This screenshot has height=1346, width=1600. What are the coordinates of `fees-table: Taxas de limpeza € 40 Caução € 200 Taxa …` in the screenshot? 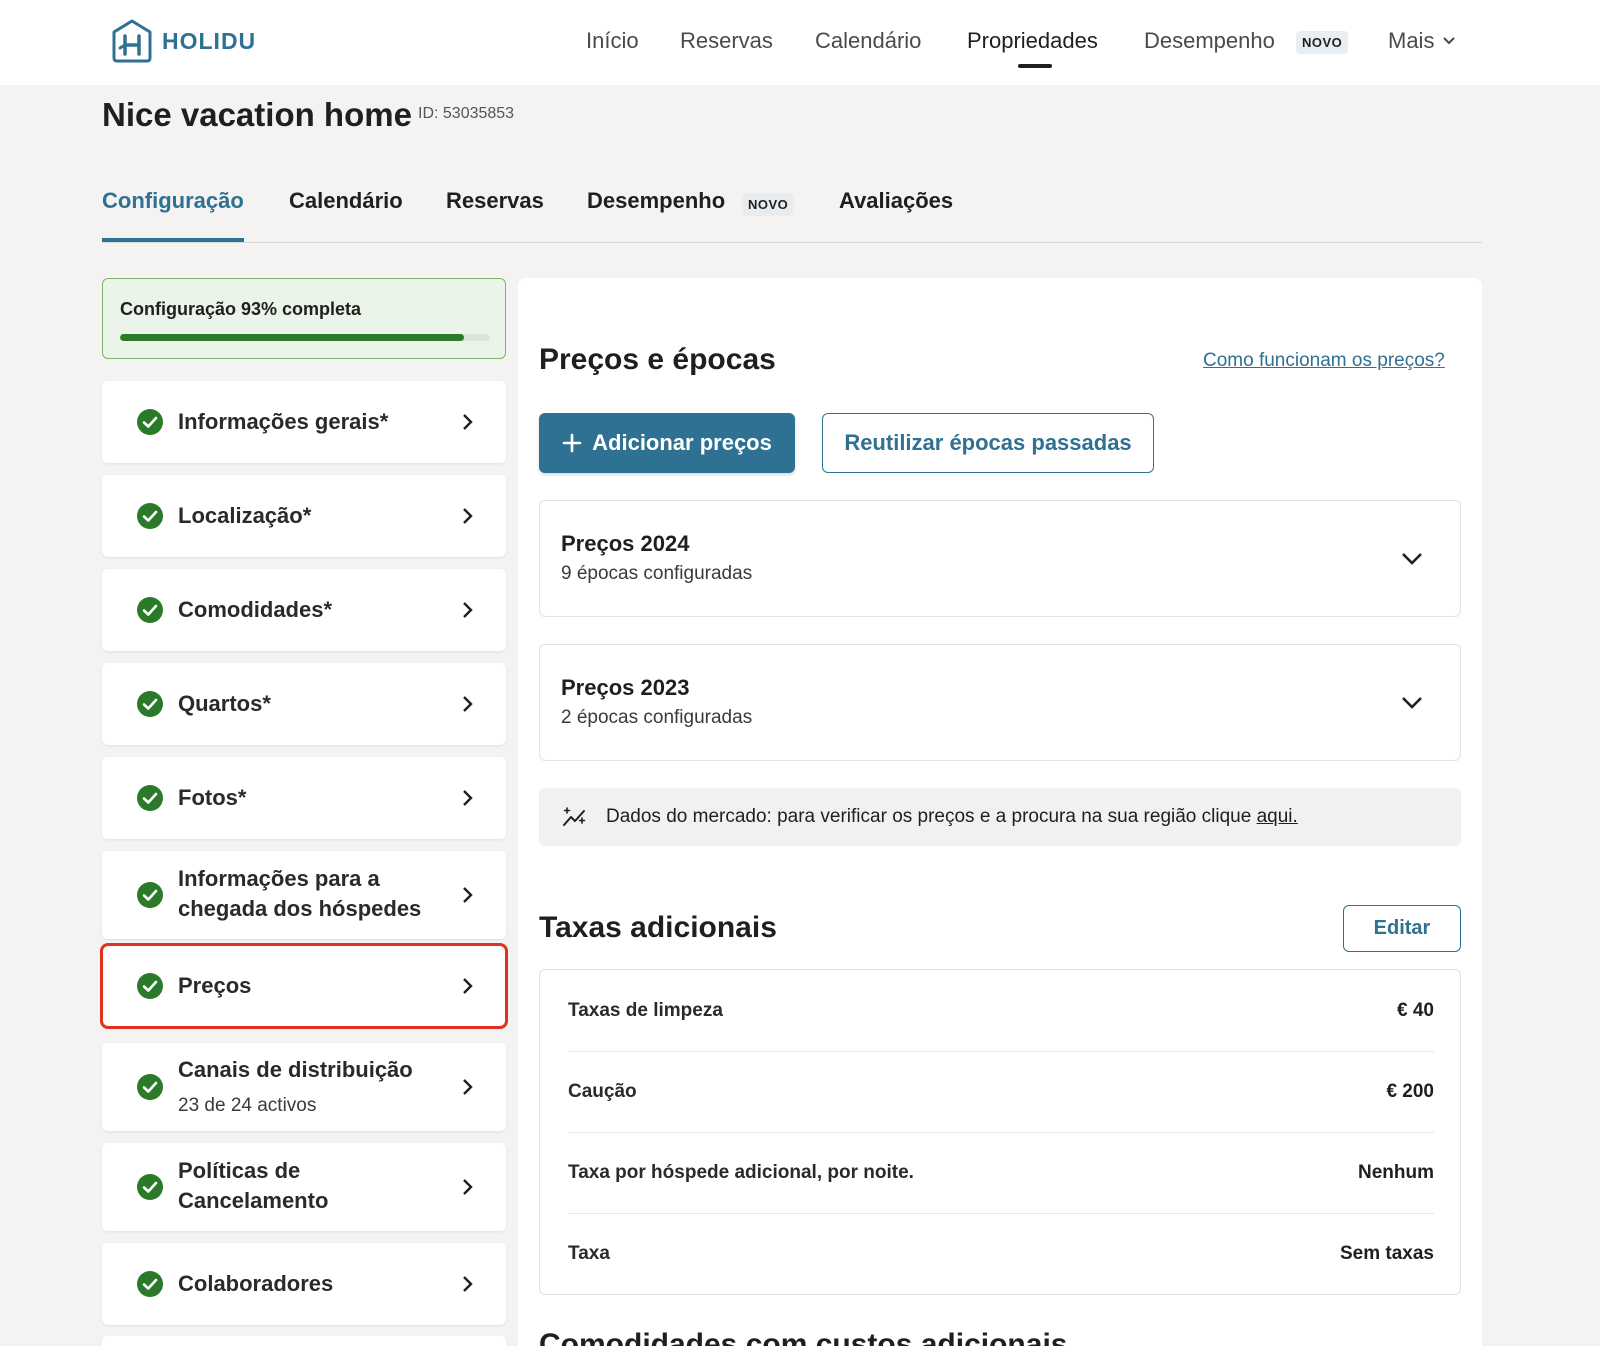 It's located at (1000, 1132).